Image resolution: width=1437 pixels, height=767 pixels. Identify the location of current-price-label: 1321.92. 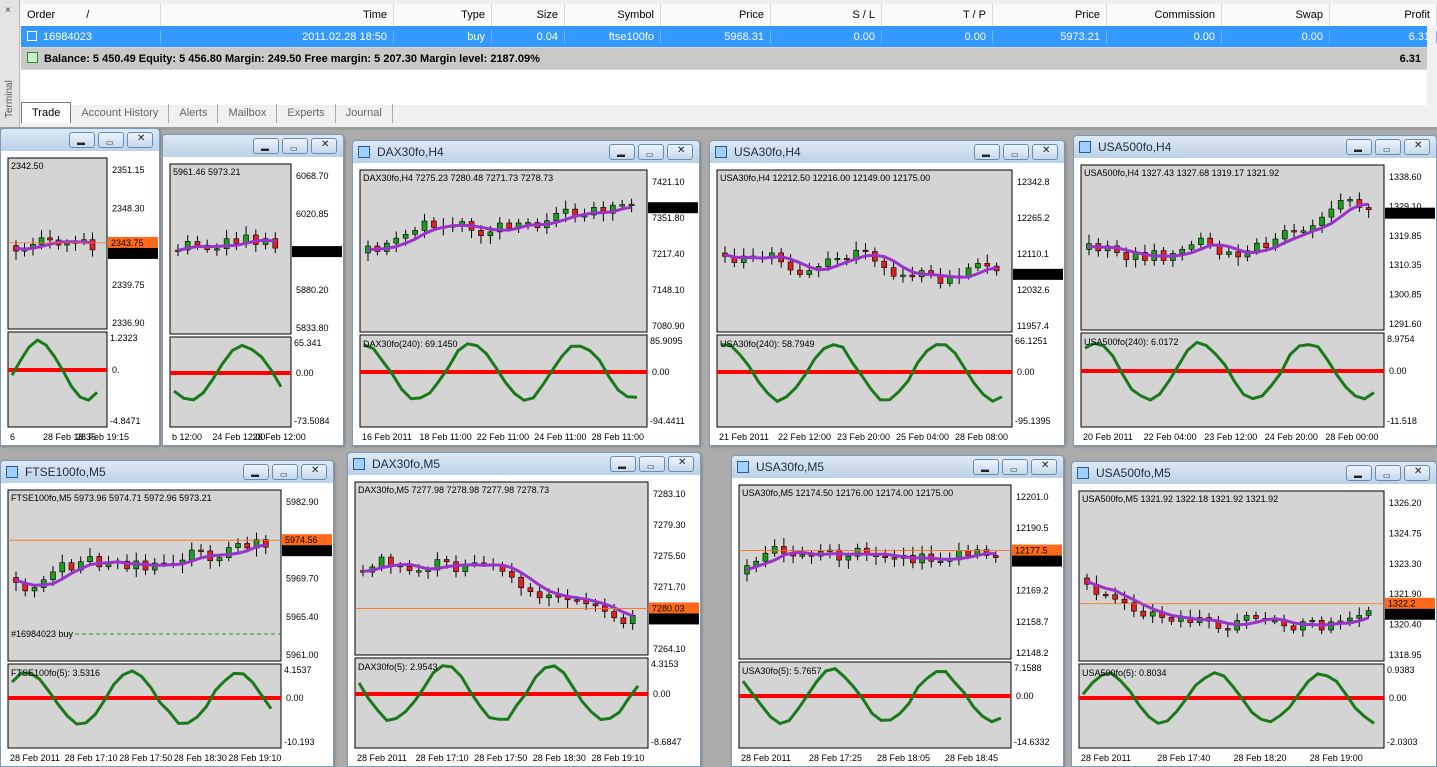
(1404, 214).